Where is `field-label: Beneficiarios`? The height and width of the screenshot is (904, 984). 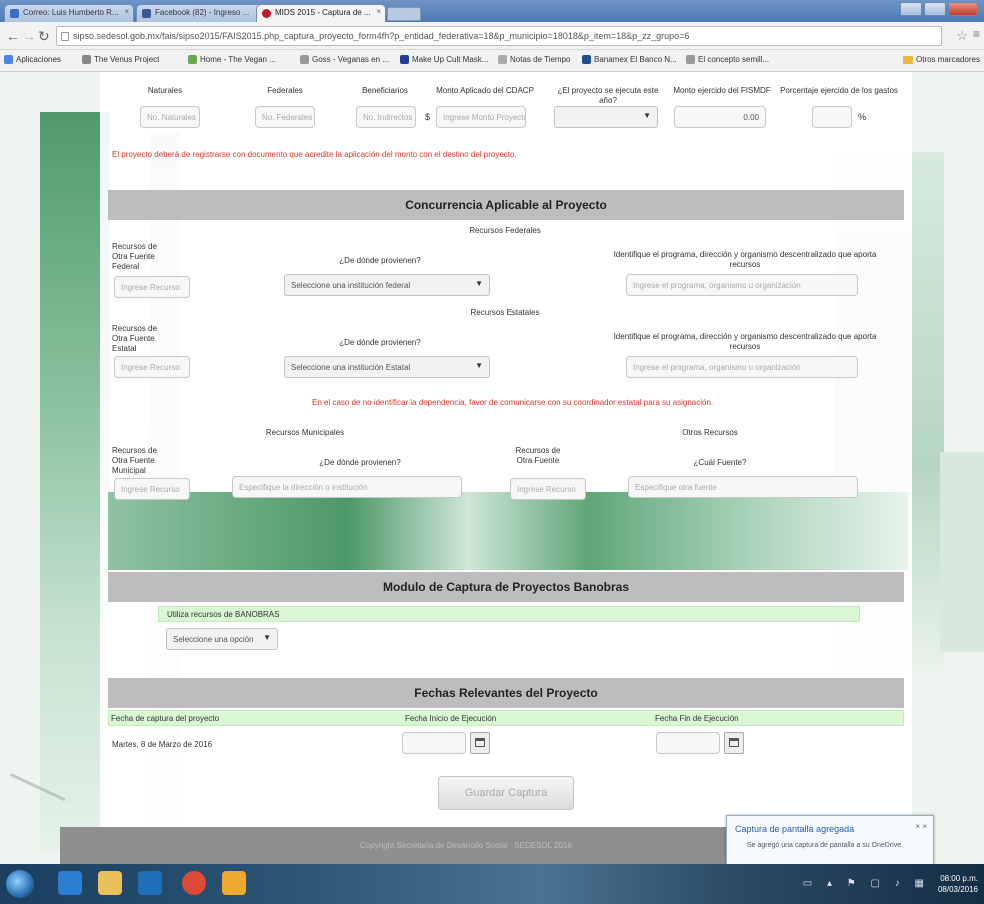 field-label: Beneficiarios is located at coordinates (385, 90).